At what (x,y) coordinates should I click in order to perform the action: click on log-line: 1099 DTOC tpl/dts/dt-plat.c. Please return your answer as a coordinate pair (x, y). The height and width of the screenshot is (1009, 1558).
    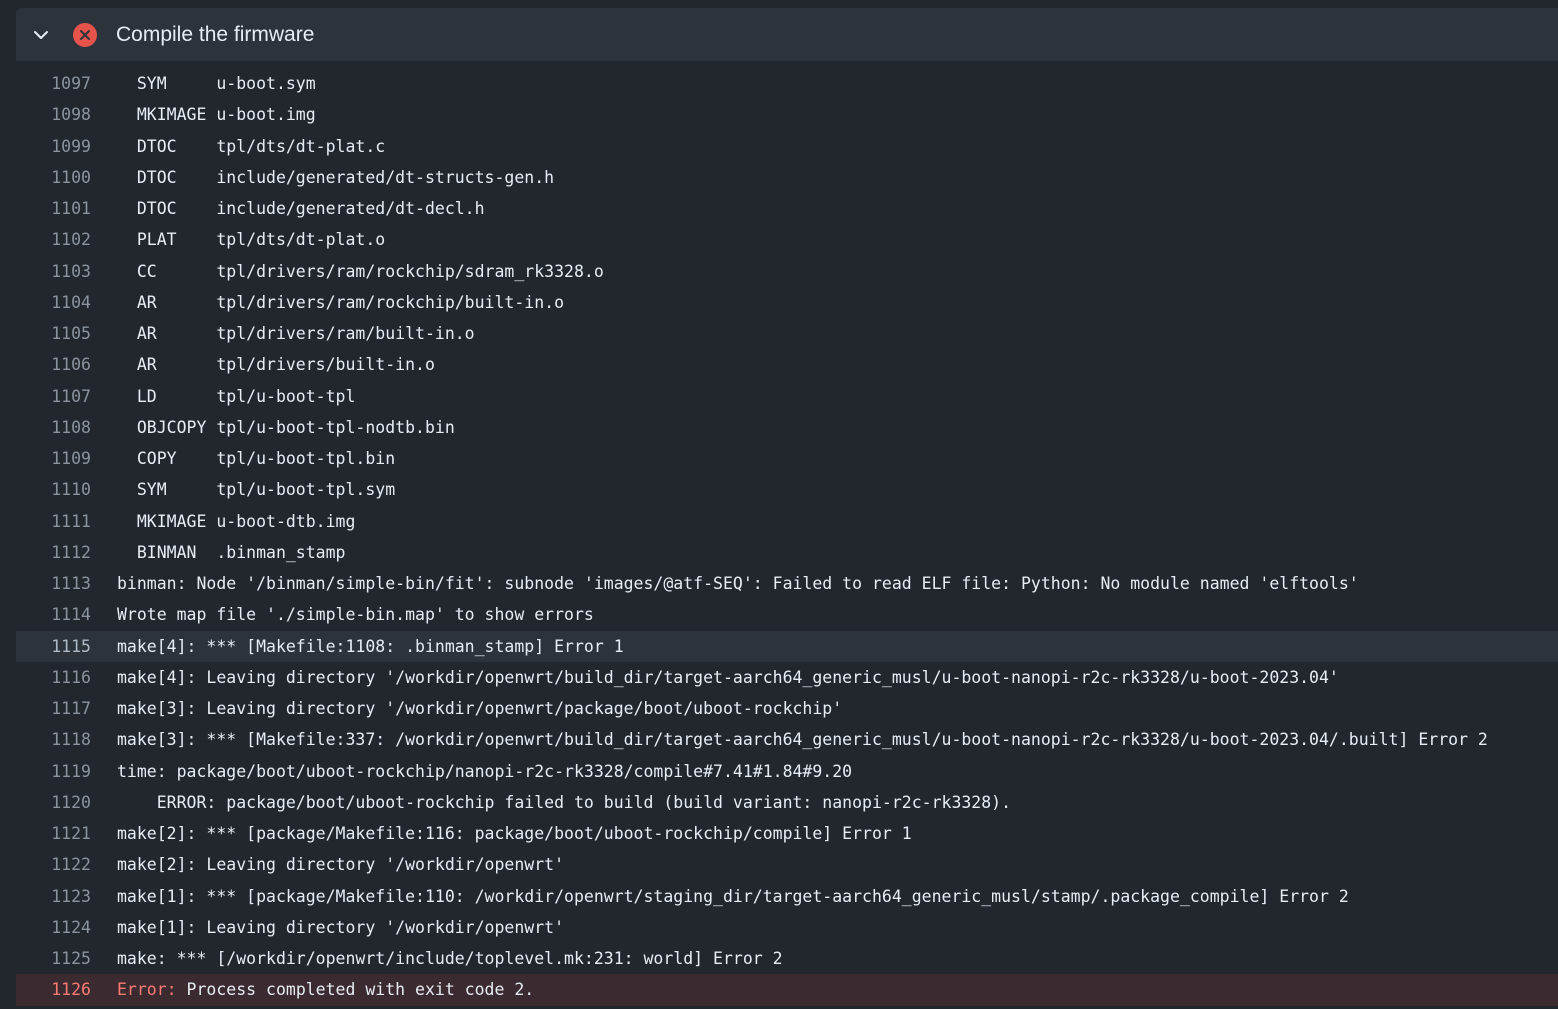
    Looking at the image, I should click on (787, 146).